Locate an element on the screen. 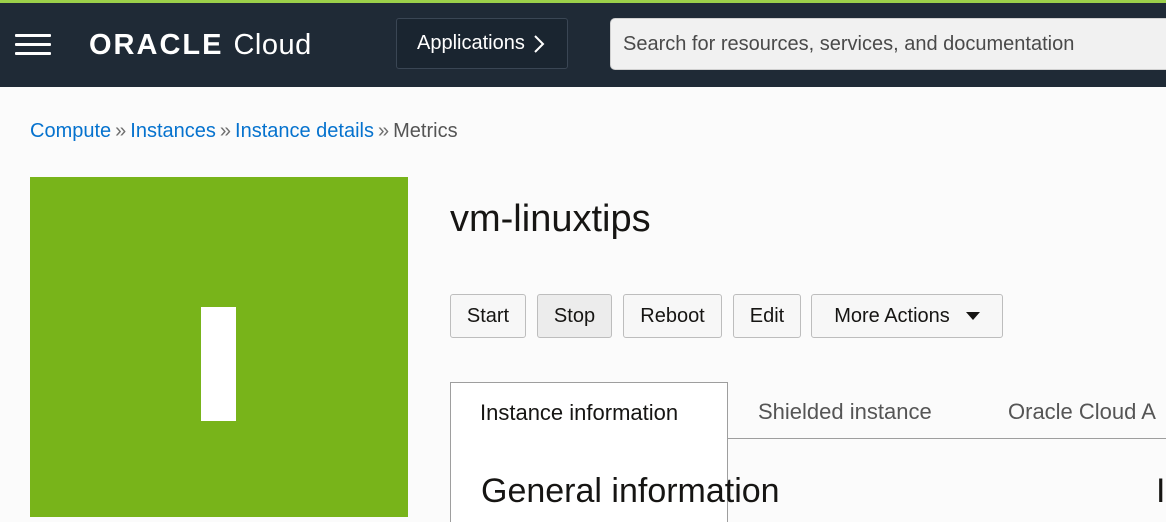 The image size is (1166, 522). hamburger-menu-icon is located at coordinates (33, 44).